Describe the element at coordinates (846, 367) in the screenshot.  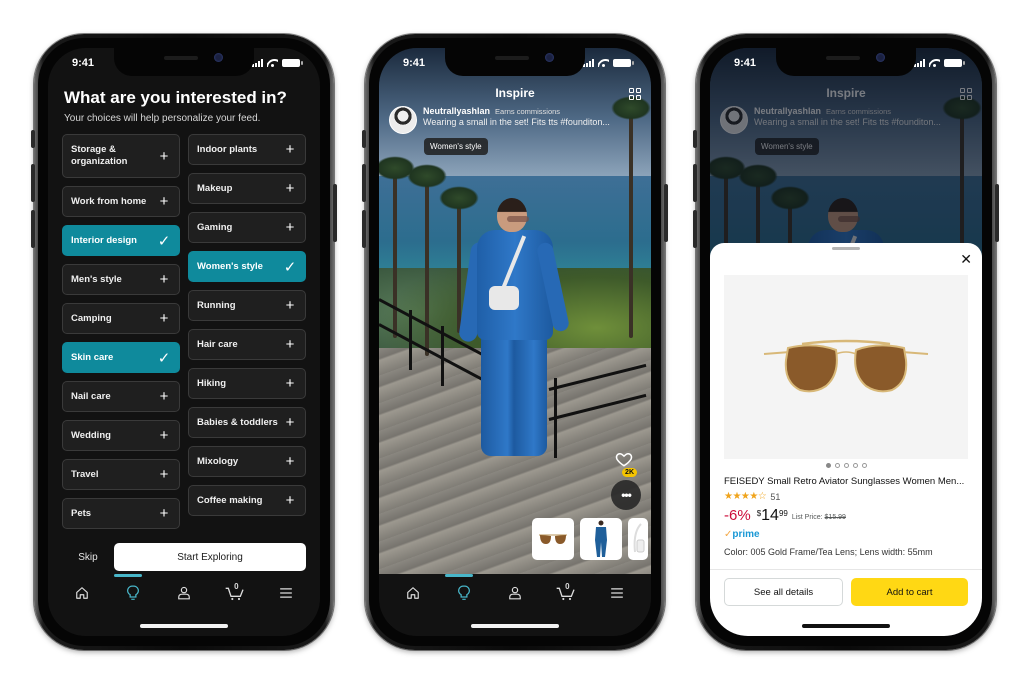
I see `product-image` at that location.